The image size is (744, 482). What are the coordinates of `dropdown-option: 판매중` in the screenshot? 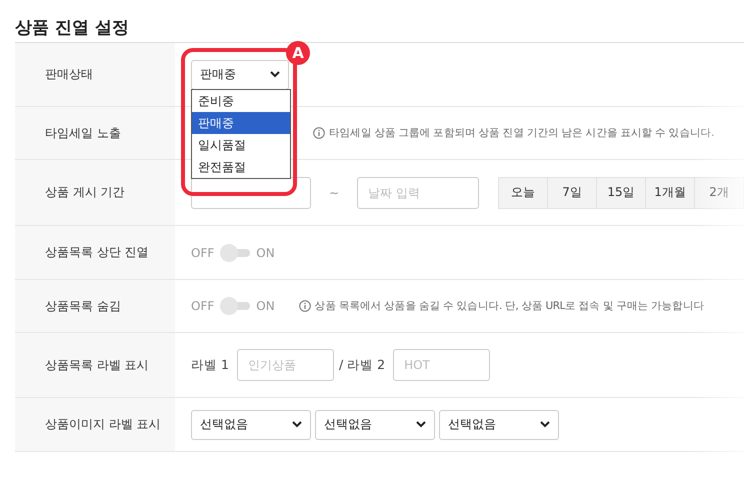 It's located at (241, 123).